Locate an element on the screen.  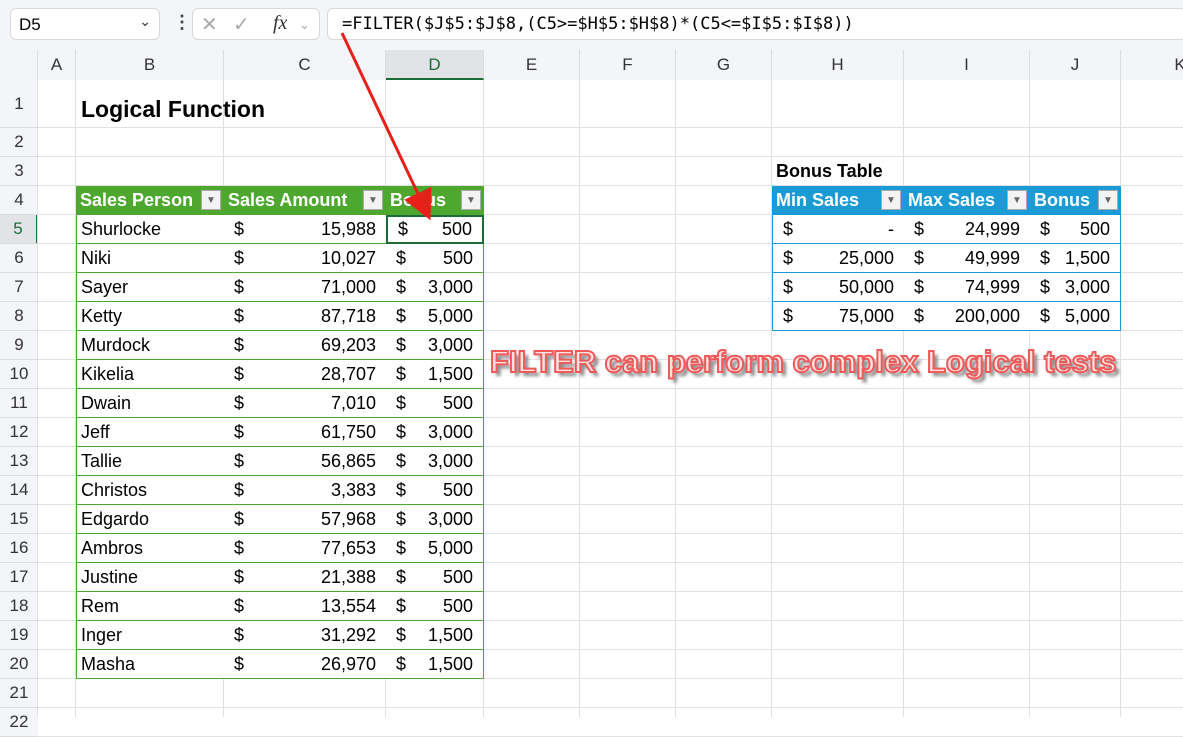
arrow-annotation is located at coordinates (386, 126).